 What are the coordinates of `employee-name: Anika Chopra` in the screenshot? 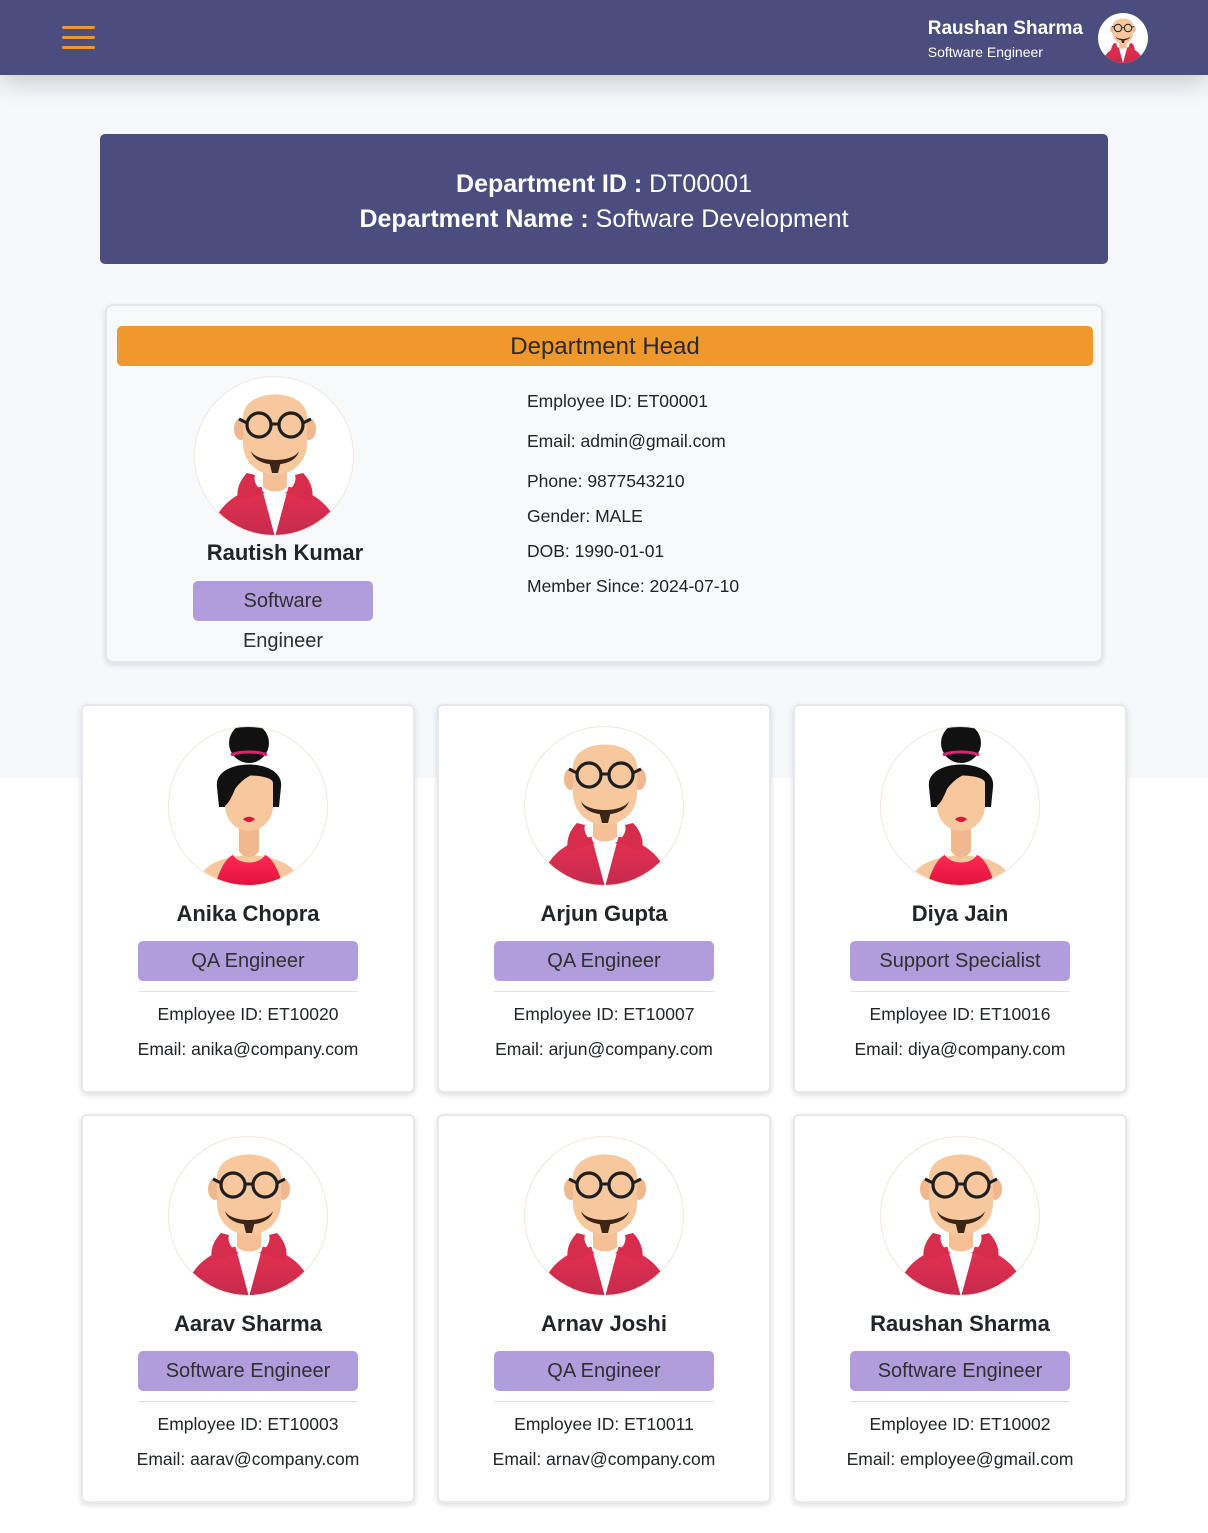 It's located at (248, 913).